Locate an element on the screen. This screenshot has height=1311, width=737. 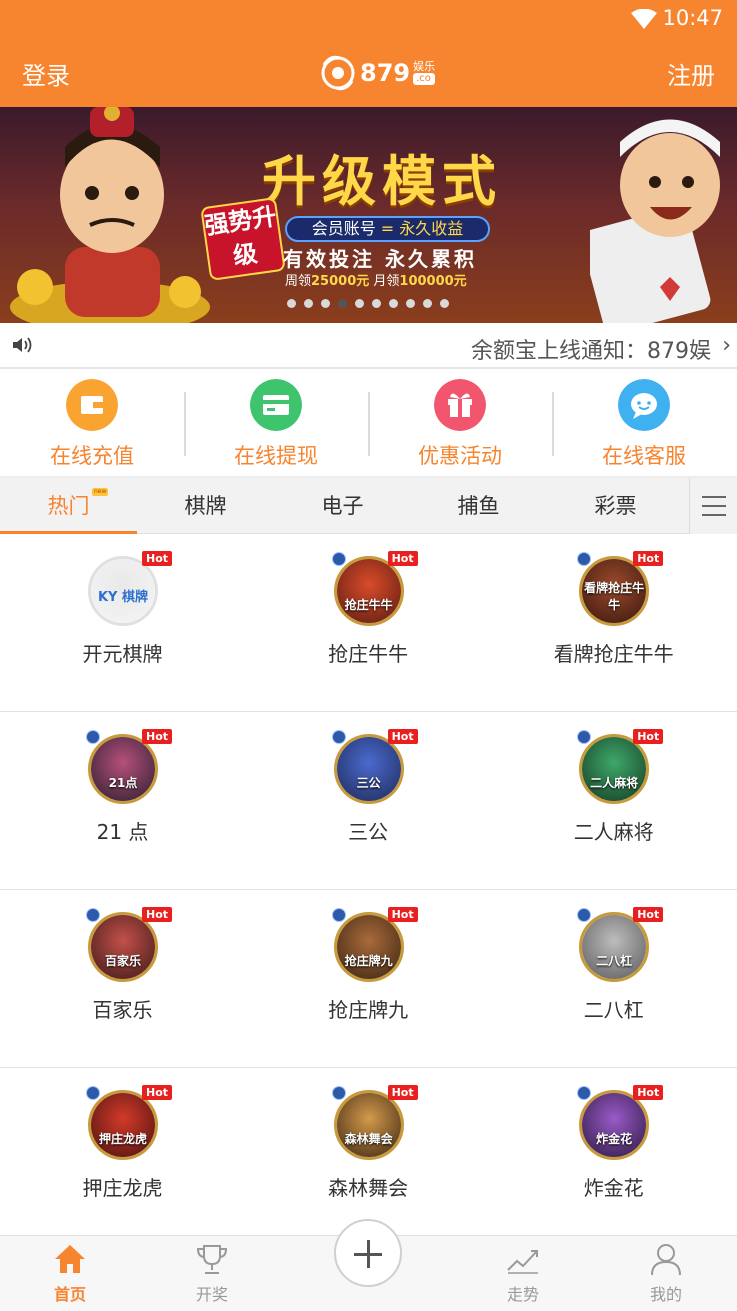
game-icon: 抢庄牌九 is located at coordinates (368, 947).